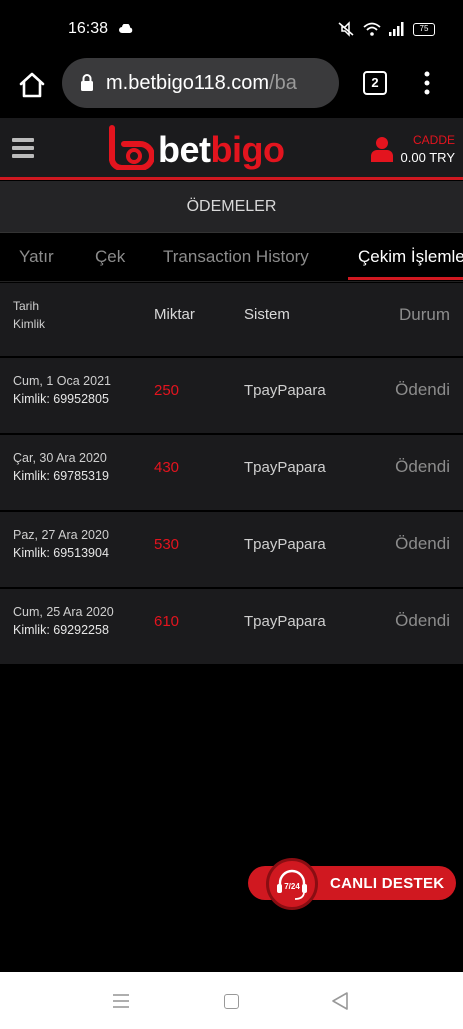 This screenshot has height=1029, width=463. I want to click on row-amount: 250, so click(167, 390).